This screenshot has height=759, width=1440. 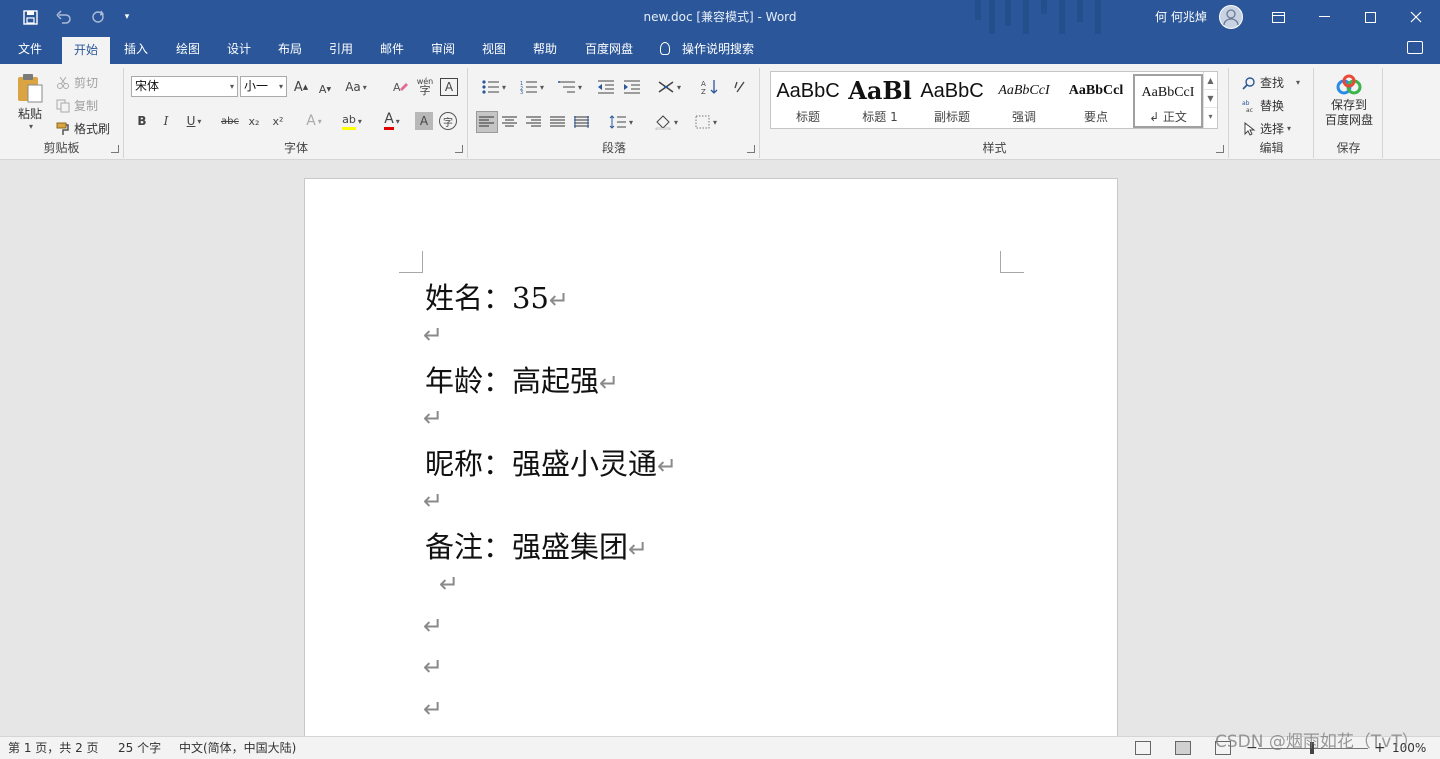 I want to click on avatar, so click(x=1231, y=17).